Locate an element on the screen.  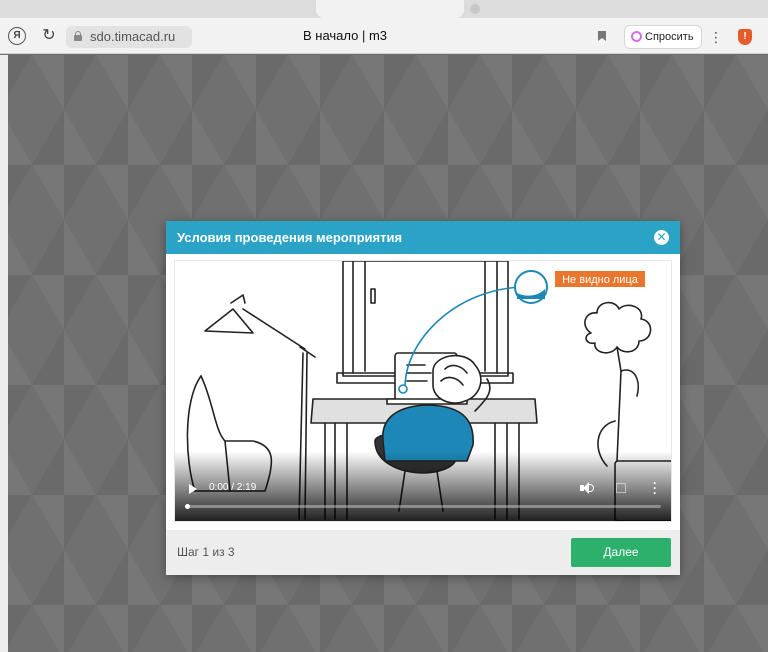
more-icon: ⋮ is located at coordinates (716, 37).